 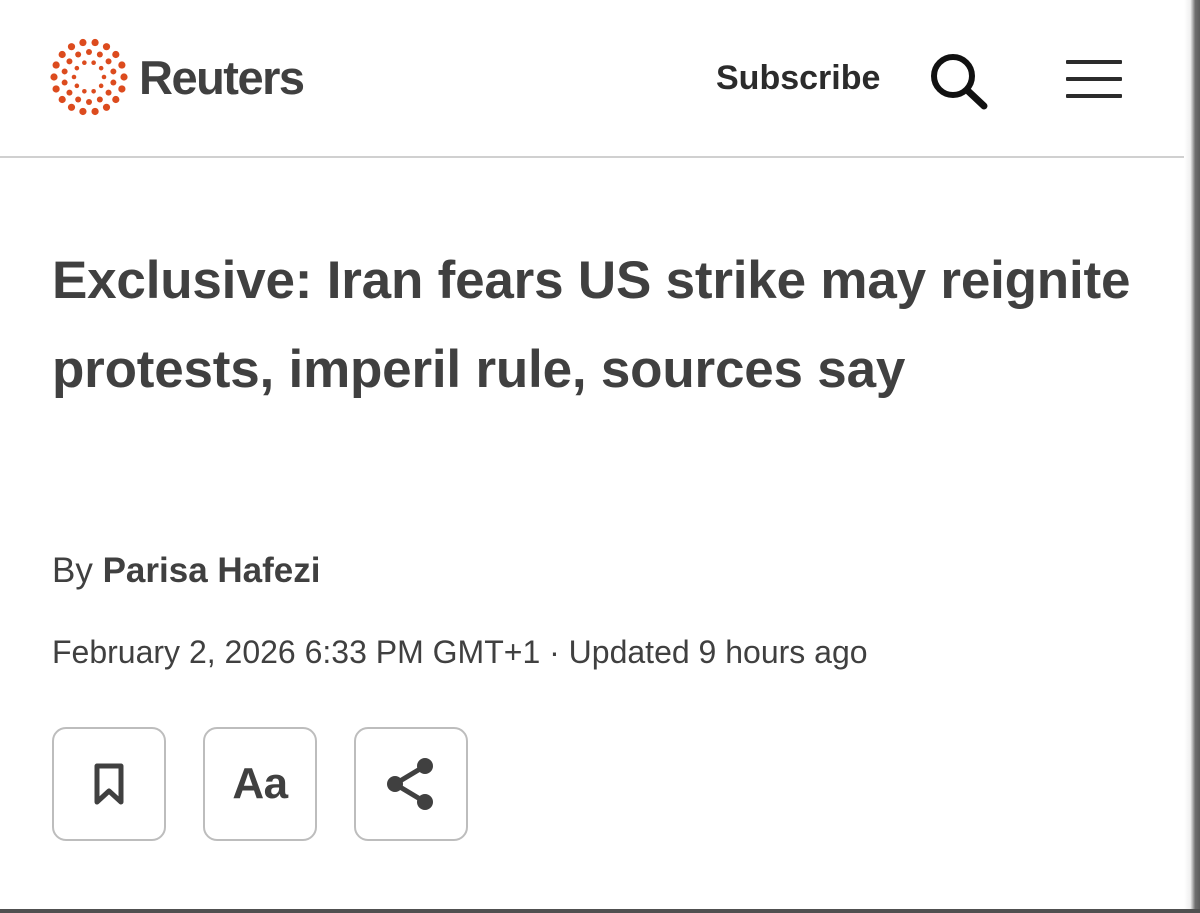 What do you see at coordinates (798, 78) in the screenshot?
I see `subscribe-link: Subscribe` at bounding box center [798, 78].